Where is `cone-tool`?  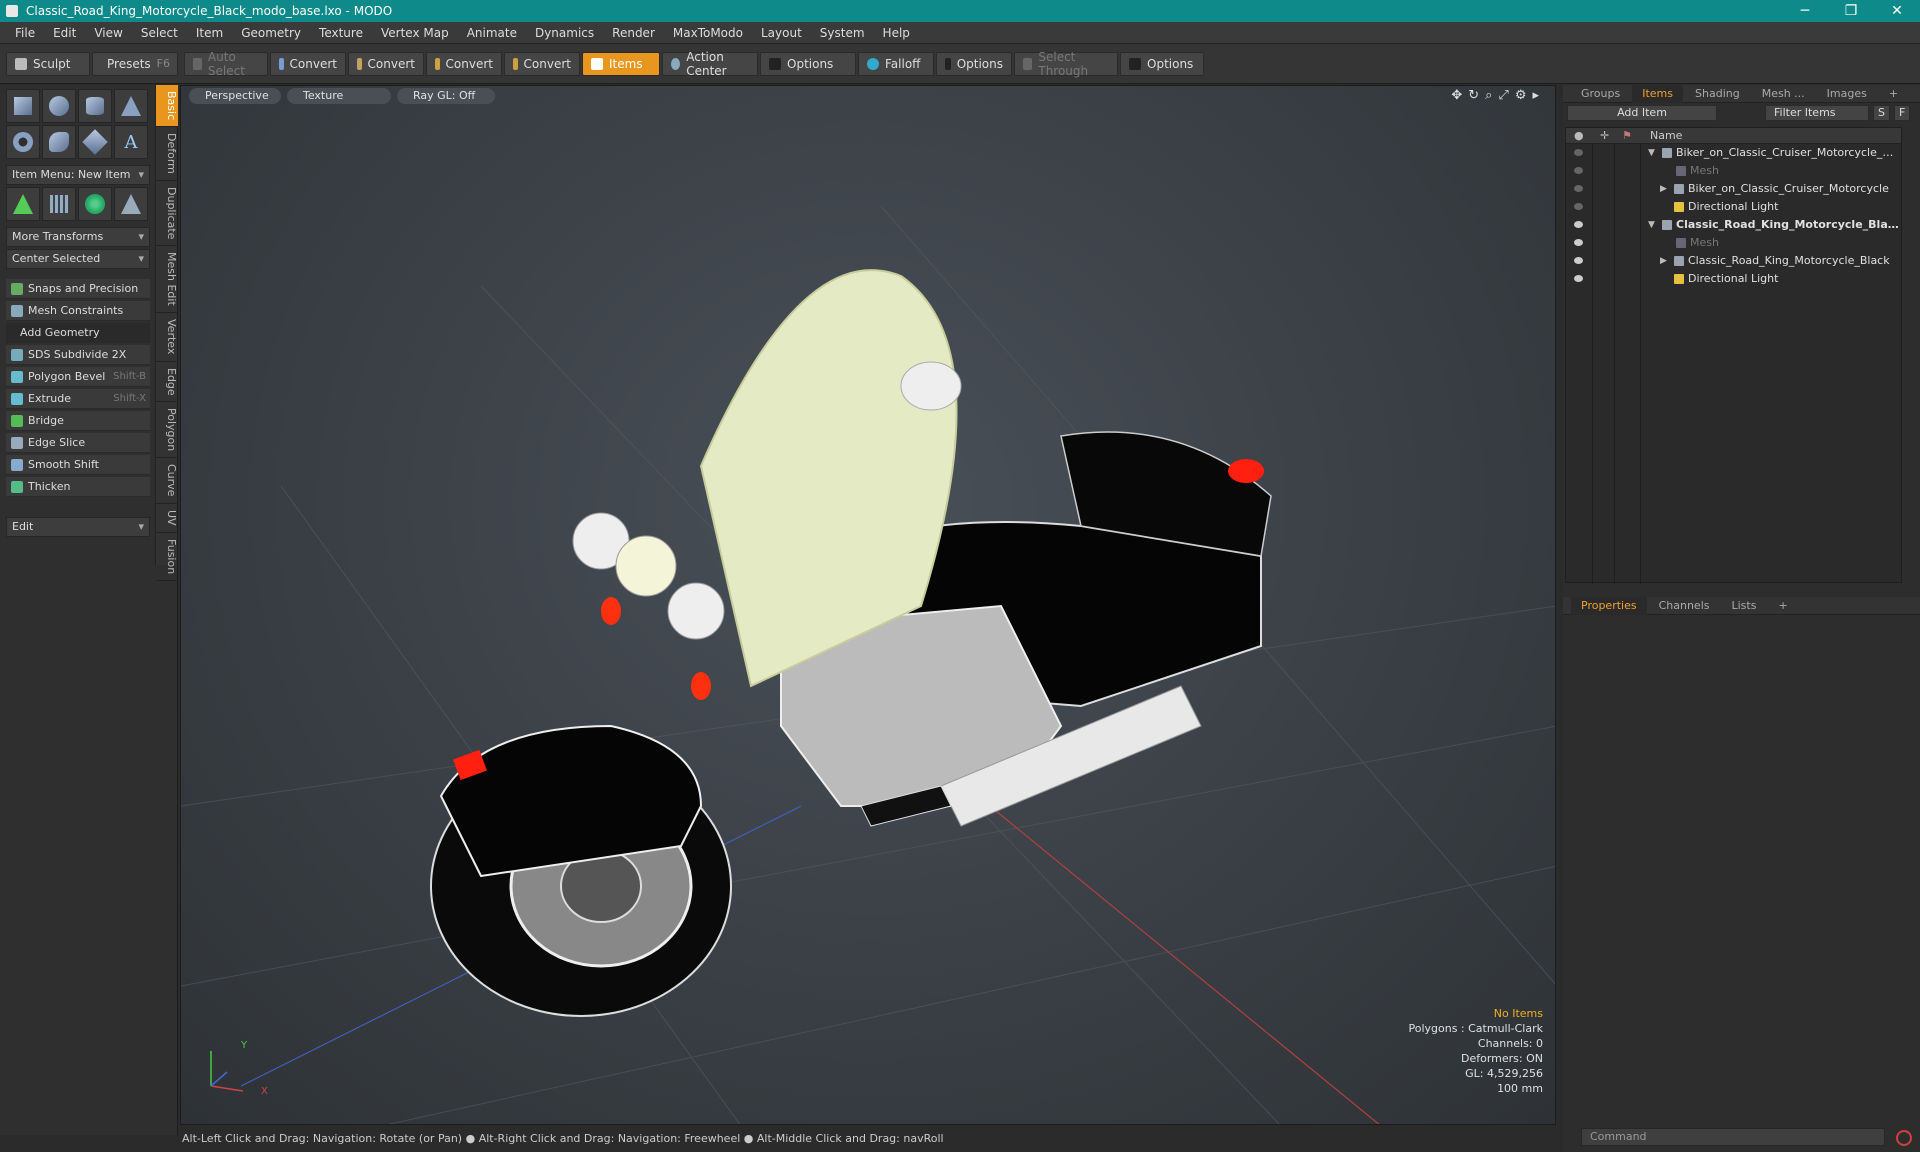 cone-tool is located at coordinates (131, 106).